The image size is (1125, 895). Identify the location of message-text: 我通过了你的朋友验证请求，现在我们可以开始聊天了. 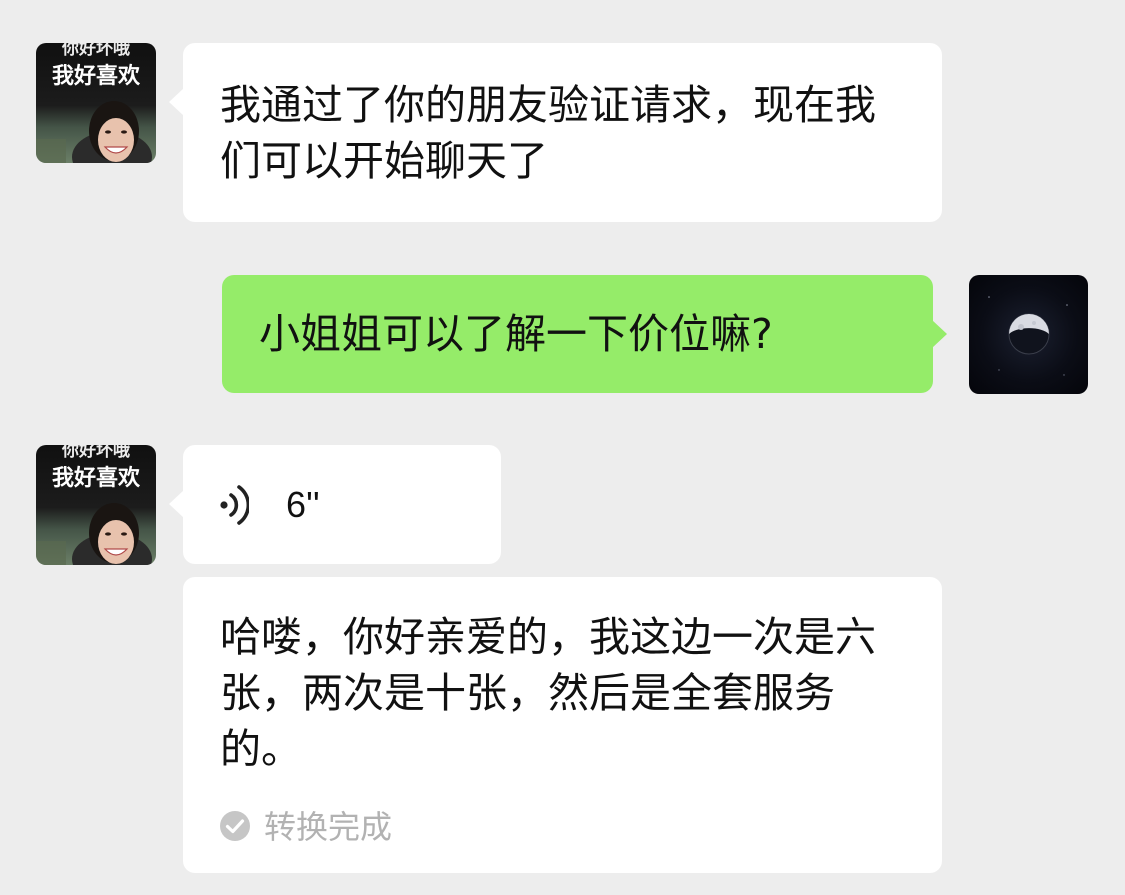
(548, 133).